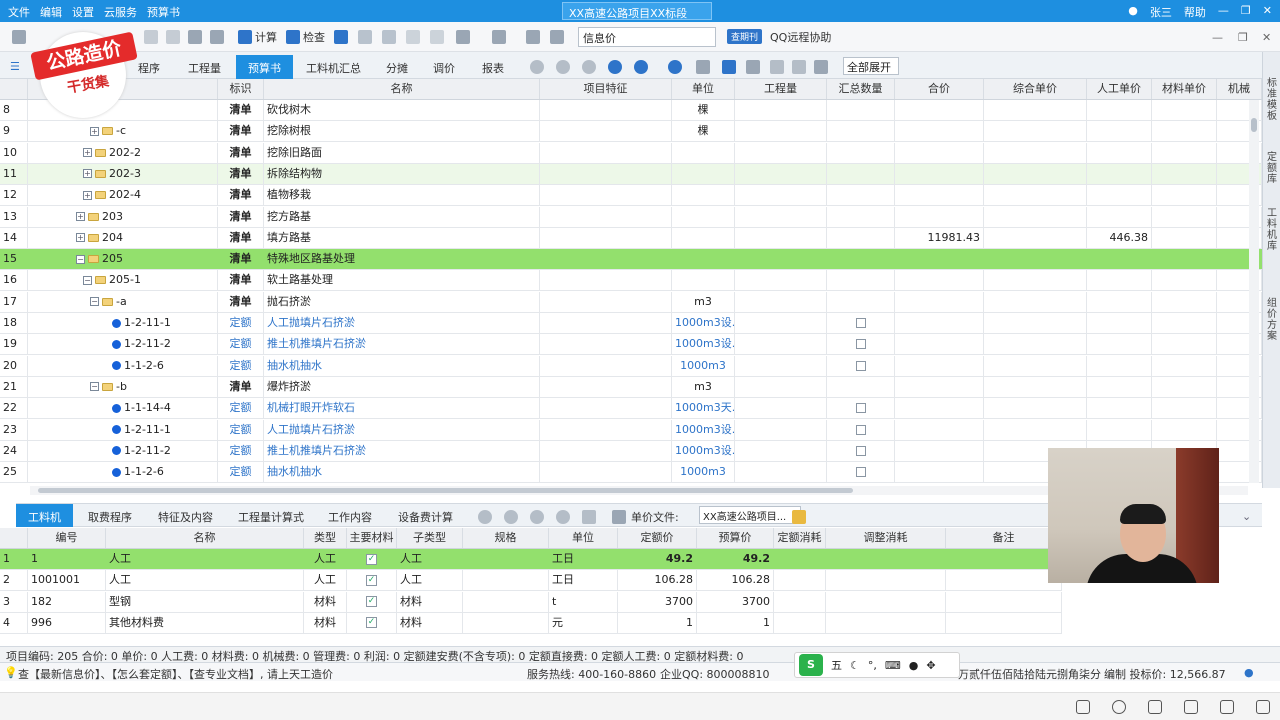 This screenshot has width=1280, height=720. What do you see at coordinates (430, 601) in the screenshot?
I see `mrow-subtype: 材料` at bounding box center [430, 601].